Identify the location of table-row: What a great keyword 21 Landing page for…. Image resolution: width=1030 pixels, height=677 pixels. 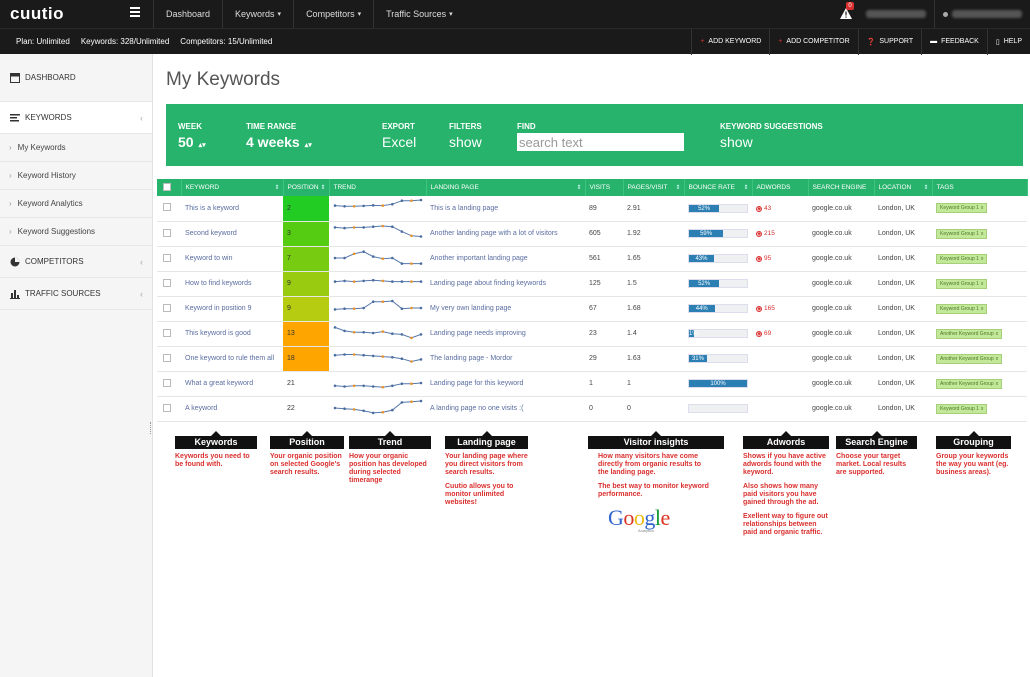
(592, 383).